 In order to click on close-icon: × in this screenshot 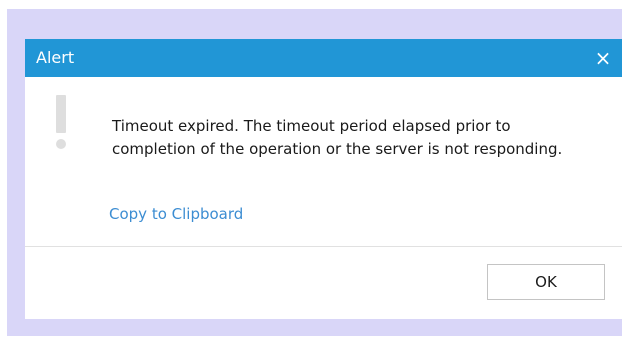, I will do `click(603, 58)`.